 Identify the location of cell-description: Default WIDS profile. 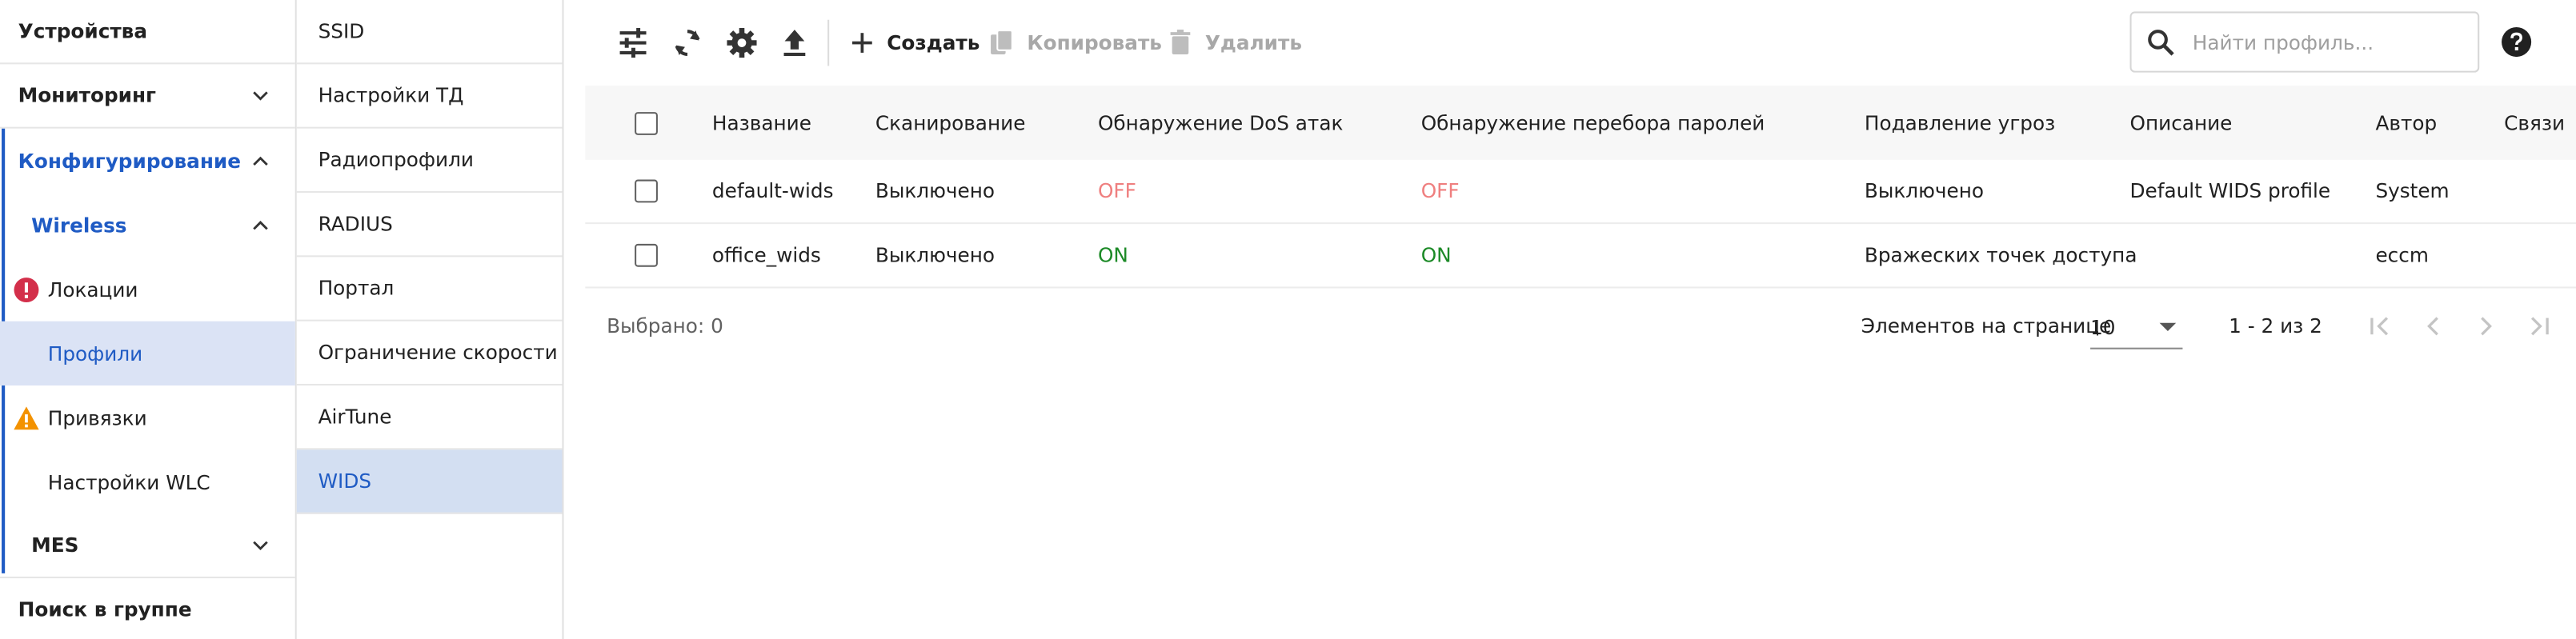
(2230, 191).